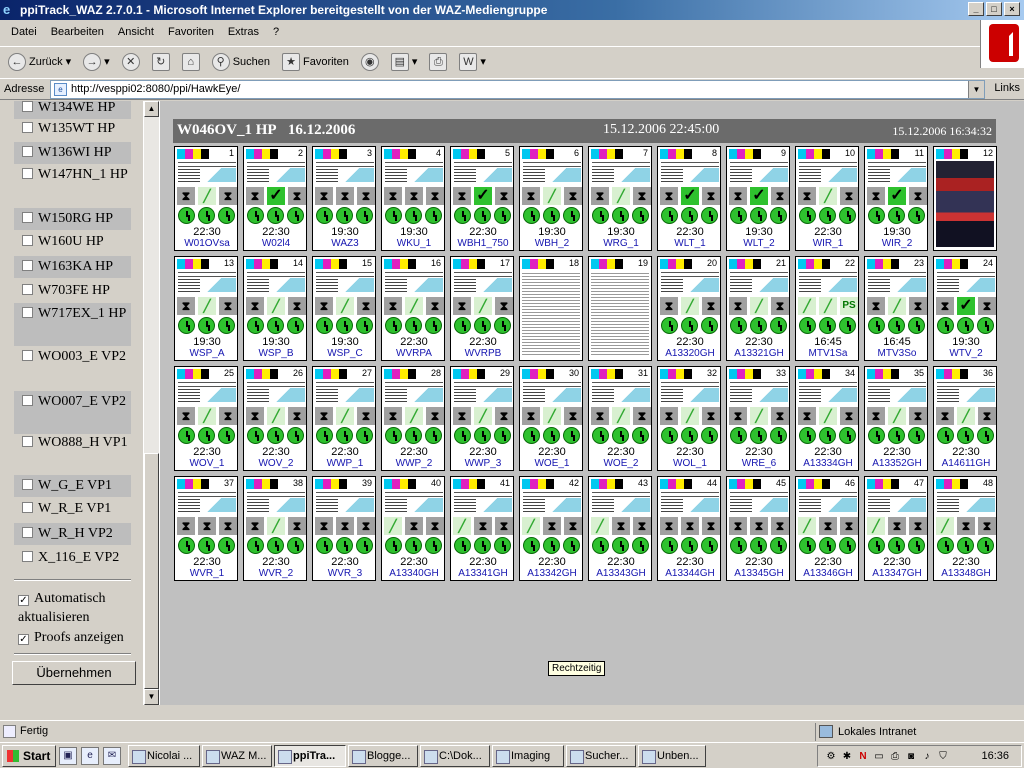 Image resolution: width=1024 pixels, height=768 pixels. Describe the element at coordinates (413, 418) in the screenshot. I see `page-tile: 28 ⧗ ╱ ⧗ 22:30 WWP_2` at that location.